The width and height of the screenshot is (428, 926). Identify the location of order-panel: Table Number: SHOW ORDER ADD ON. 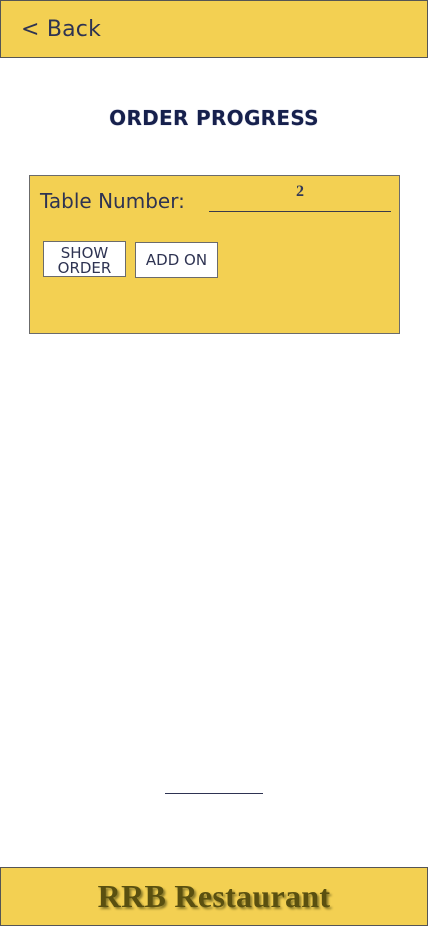
(214, 254).